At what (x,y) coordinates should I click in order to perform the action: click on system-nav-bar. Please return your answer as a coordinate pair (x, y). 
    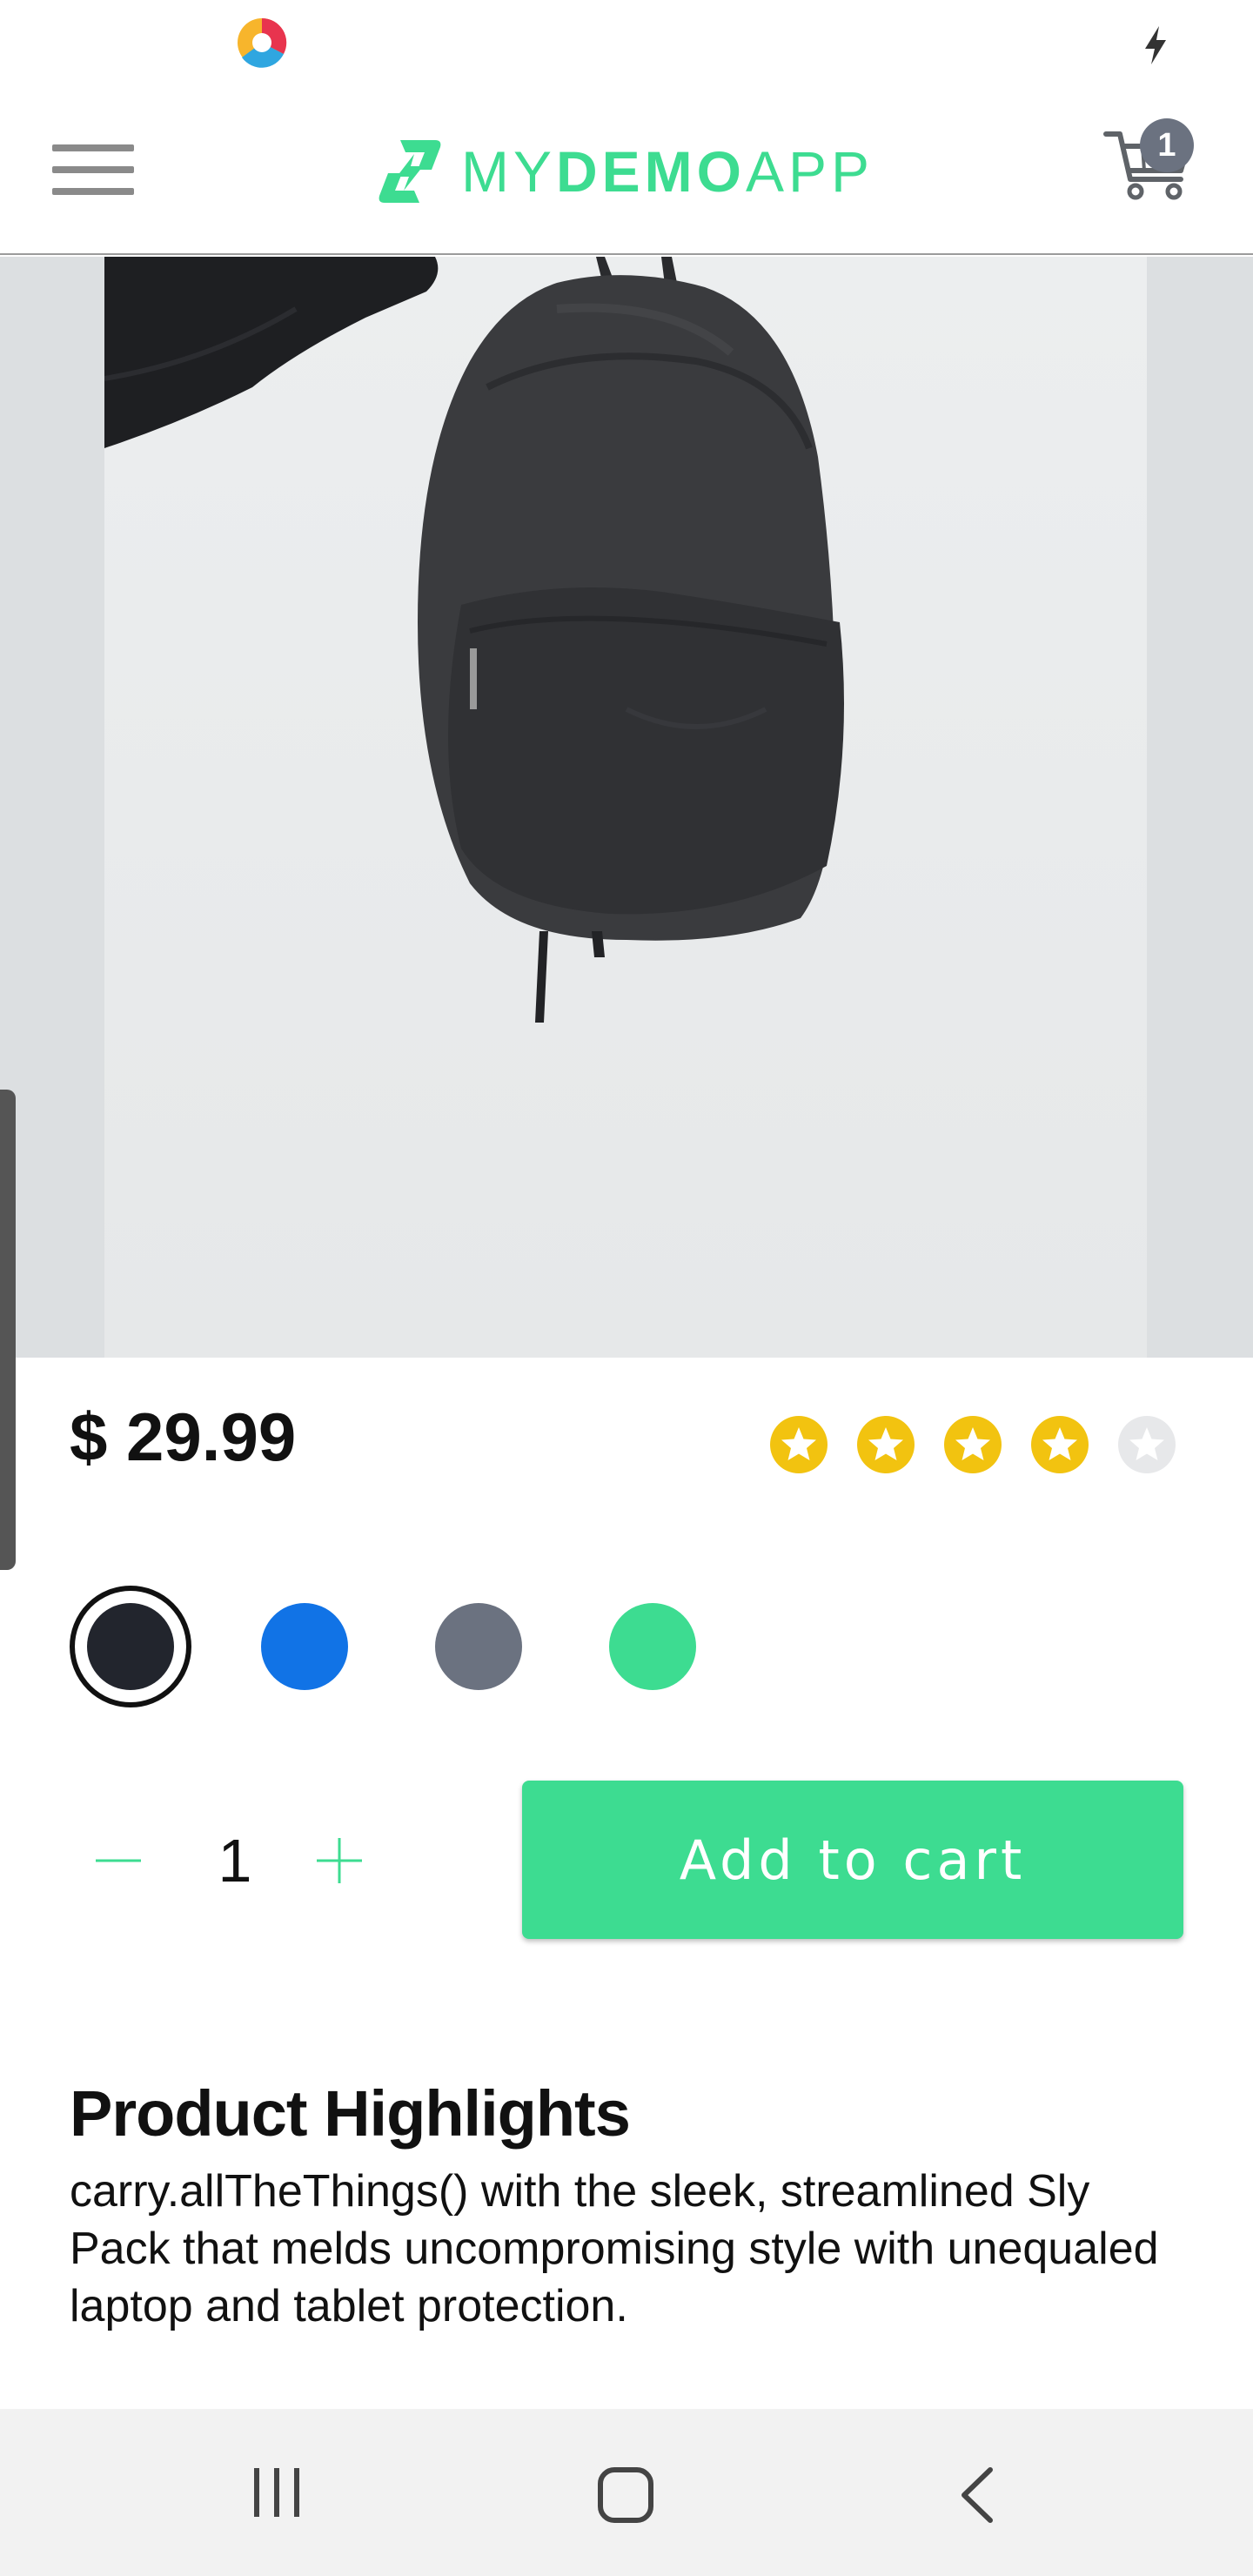
    Looking at the image, I should click on (626, 2492).